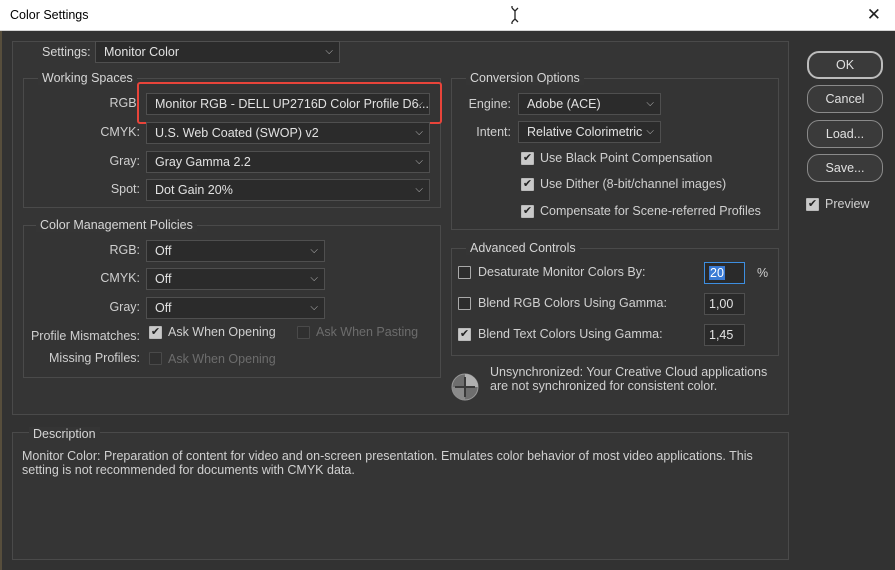 The width and height of the screenshot is (895, 570). Describe the element at coordinates (120, 278) in the screenshot. I see `policy-cmyk-label: CMYK:` at that location.